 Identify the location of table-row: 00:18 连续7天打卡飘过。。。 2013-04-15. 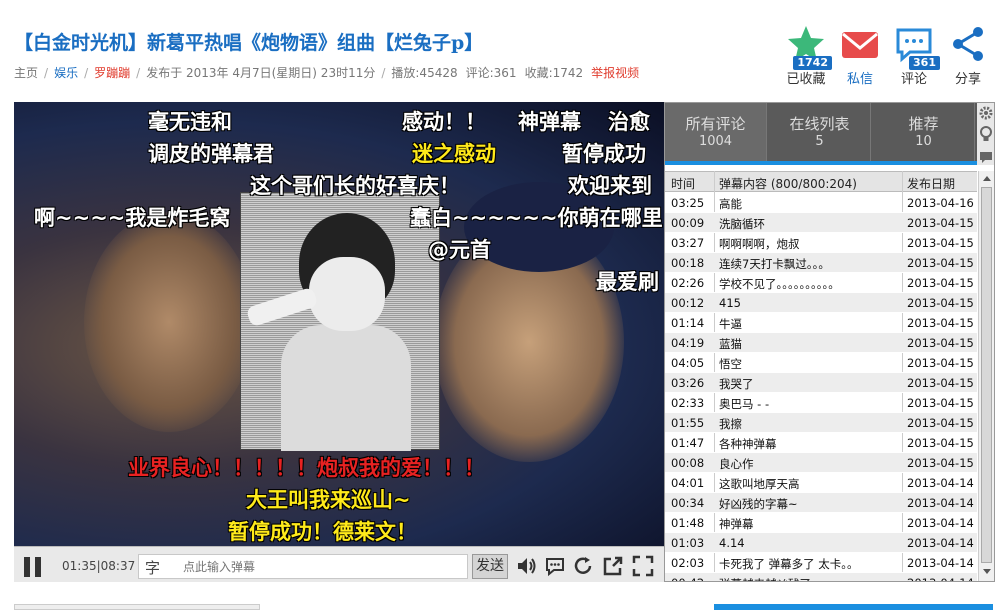
(821, 263).